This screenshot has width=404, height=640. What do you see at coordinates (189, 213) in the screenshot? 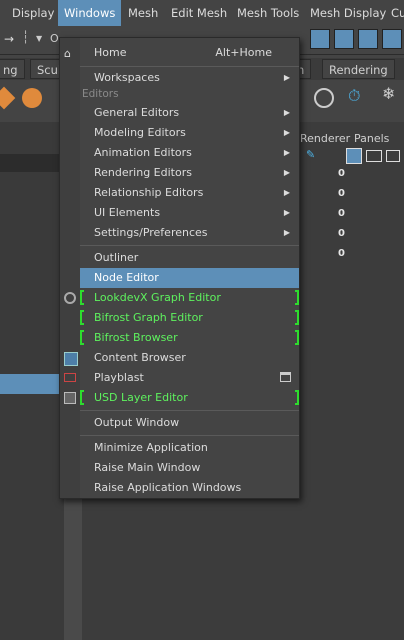
I see `menu-item-ui-elements: UI Elements ▶` at bounding box center [189, 213].